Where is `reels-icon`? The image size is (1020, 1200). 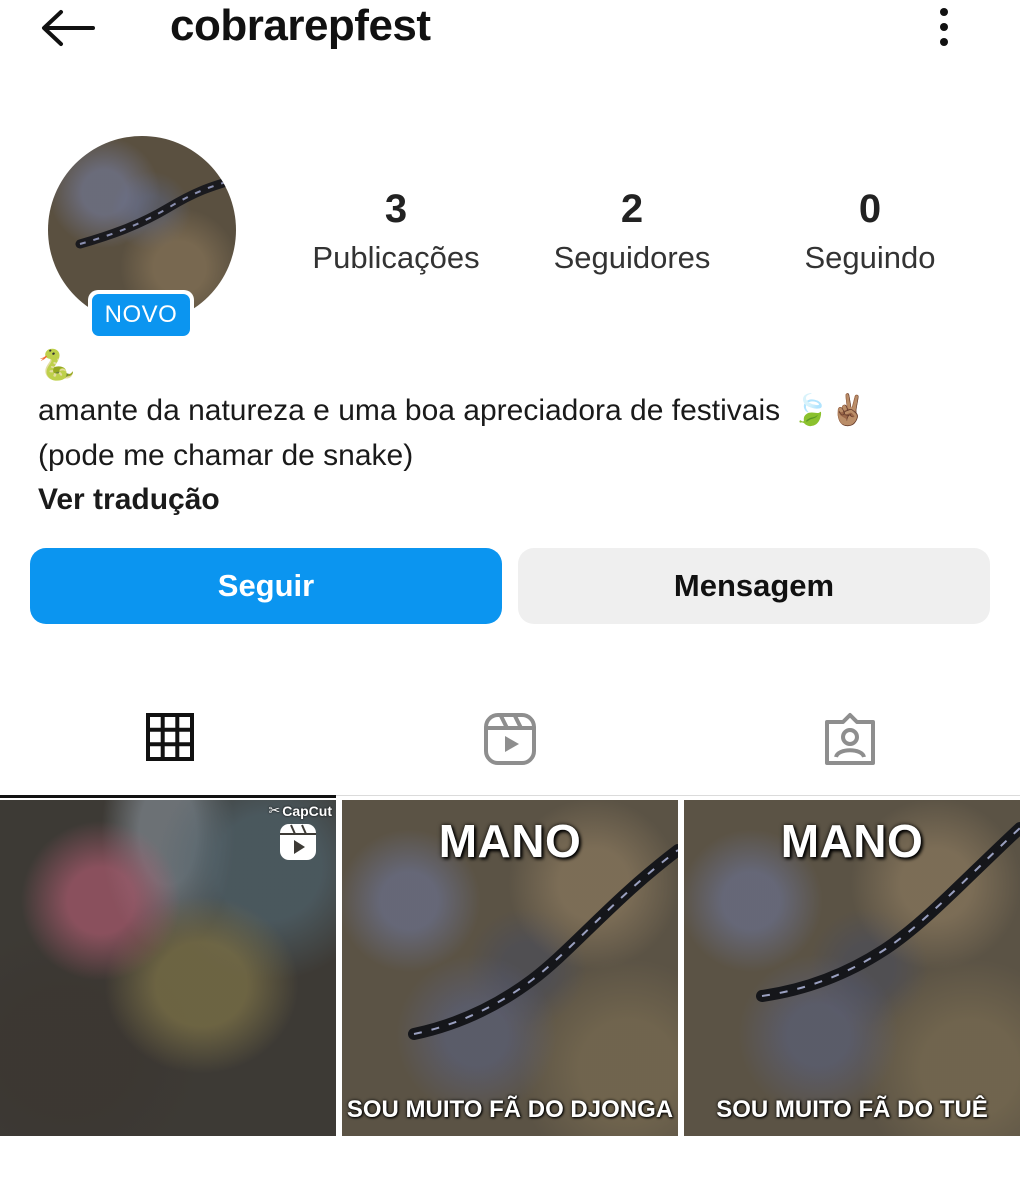 reels-icon is located at coordinates (510, 739).